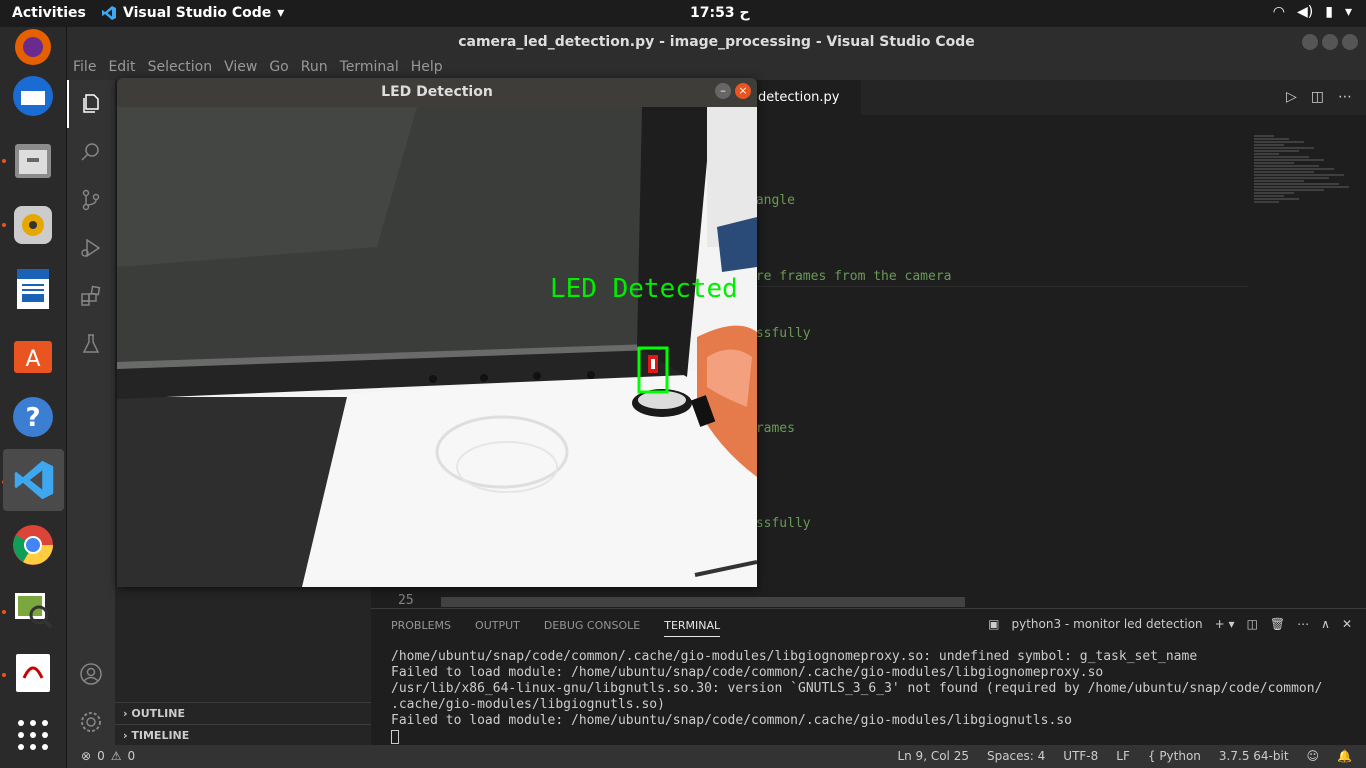  What do you see at coordinates (528, 704) in the screenshot?
I see `terminal-line: .cache/gio-modules/libgiognutls.so)` at bounding box center [528, 704].